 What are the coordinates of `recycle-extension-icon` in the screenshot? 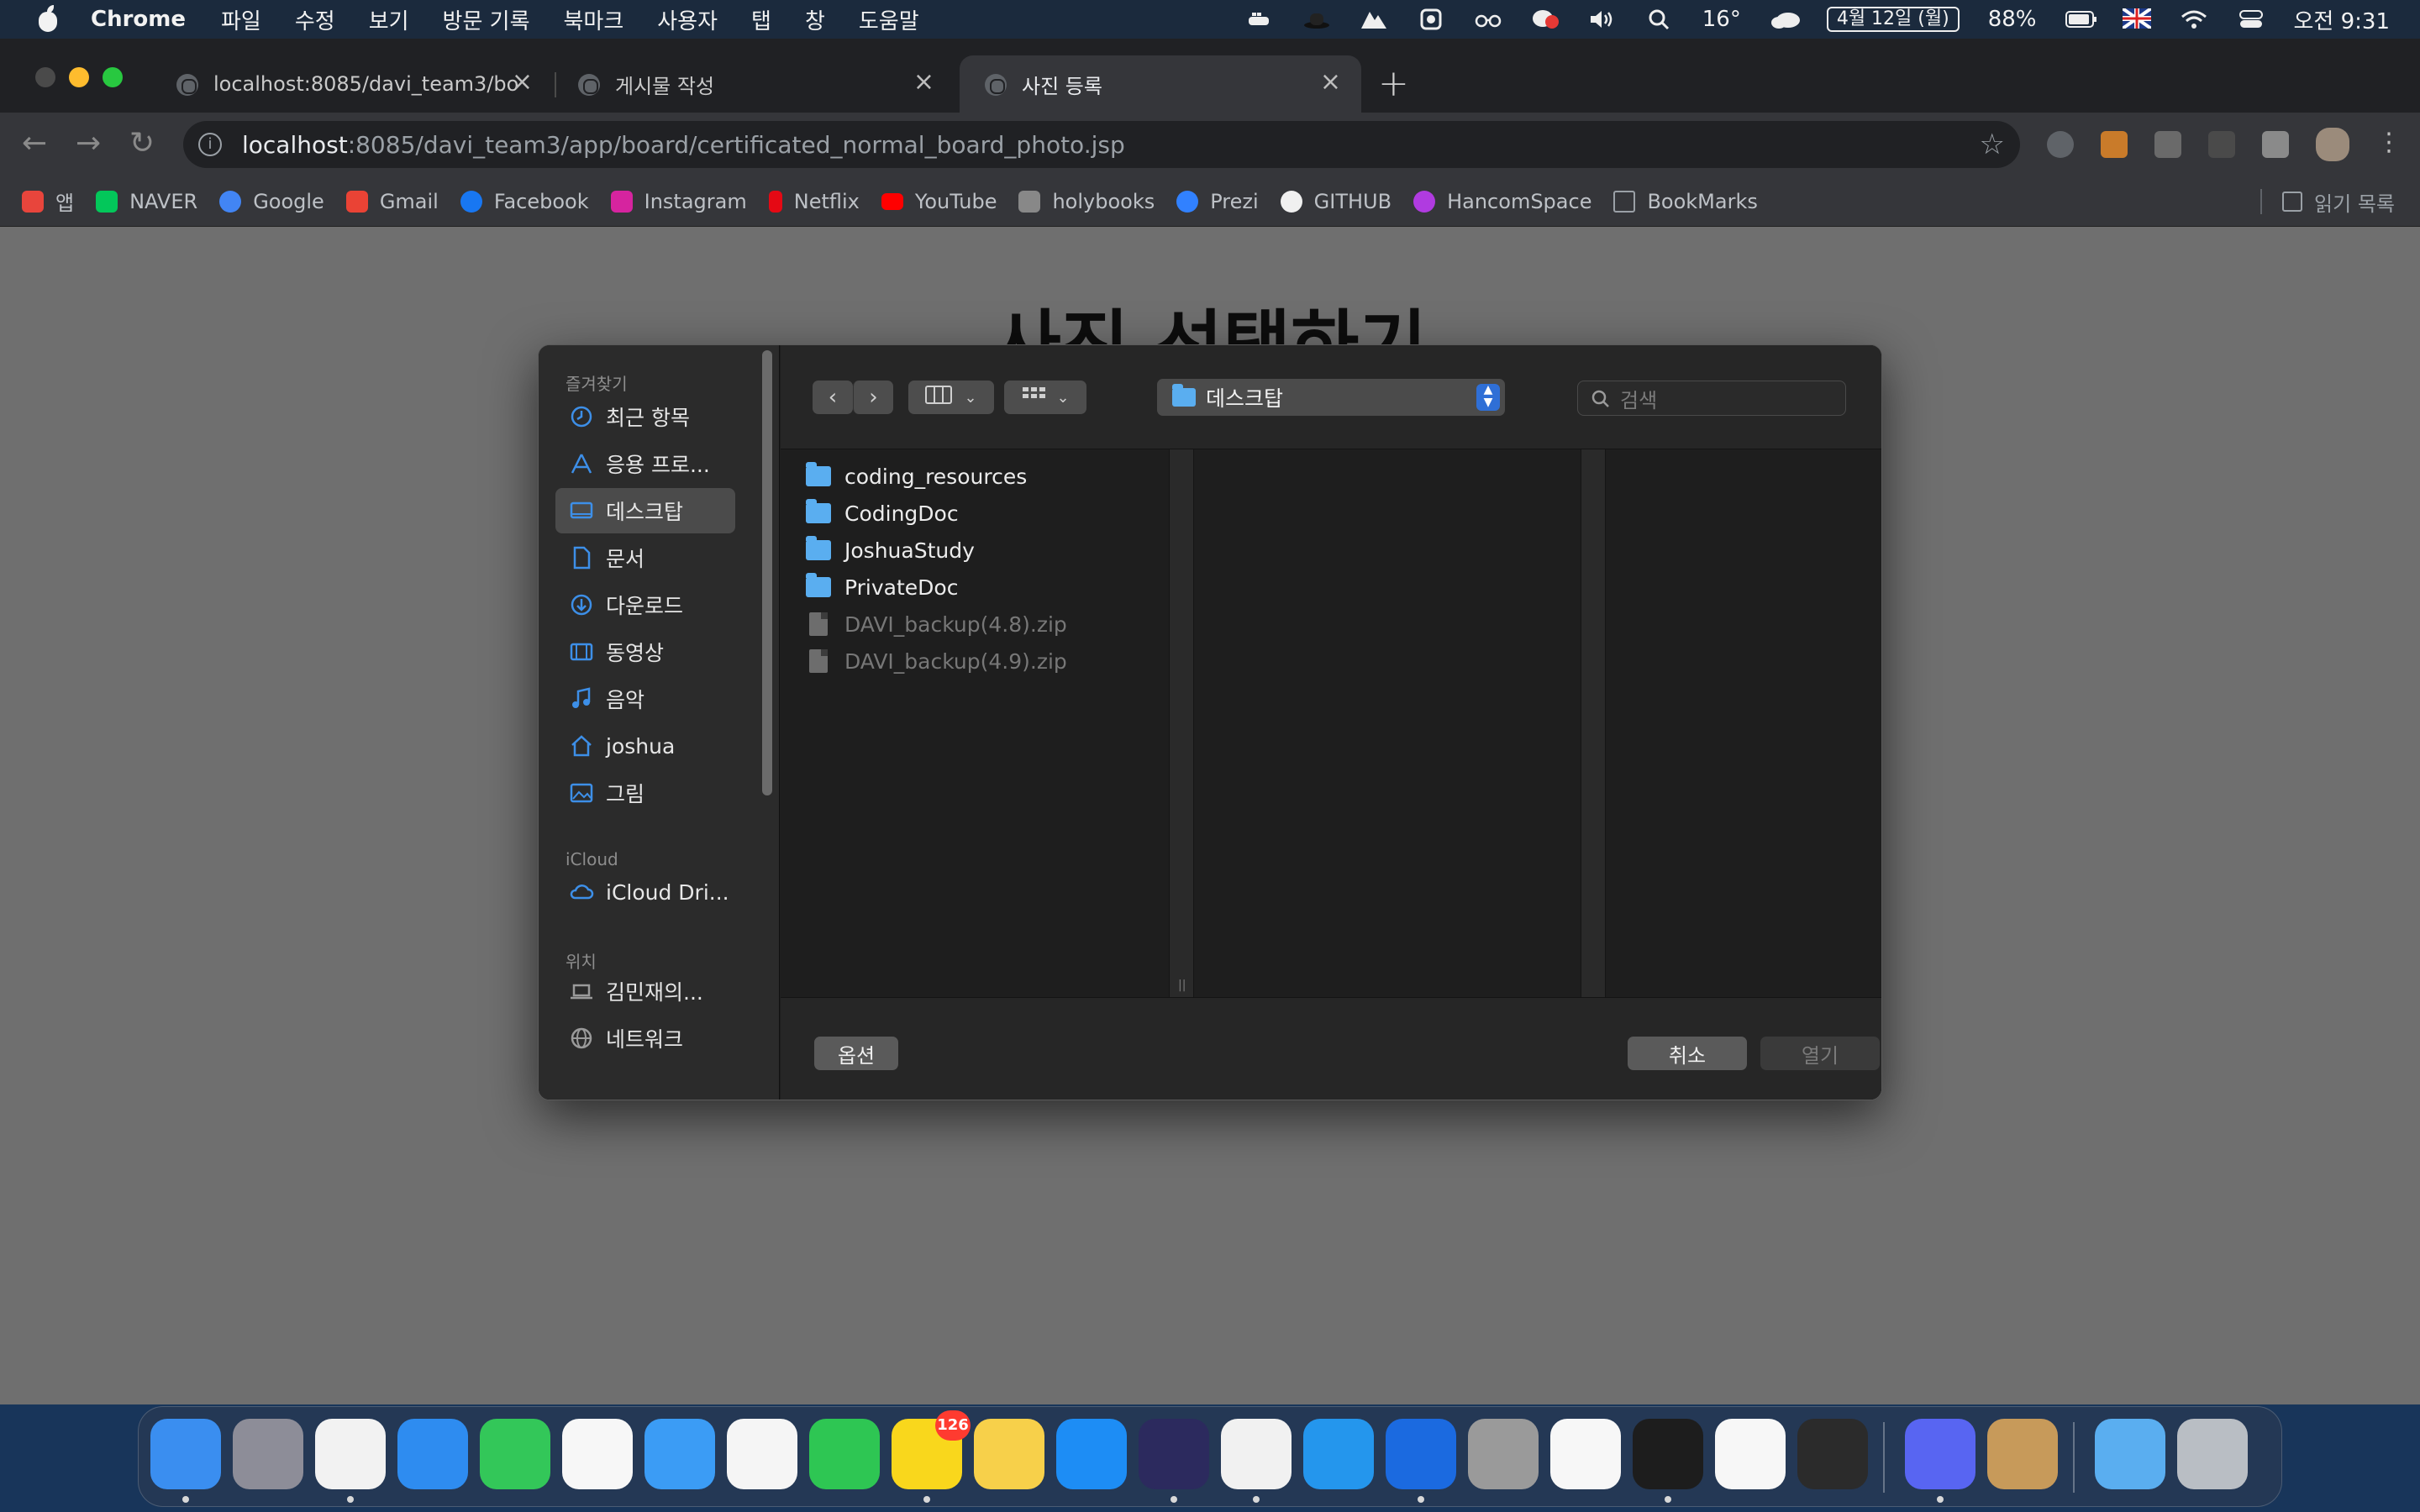 It's located at (2221, 144).